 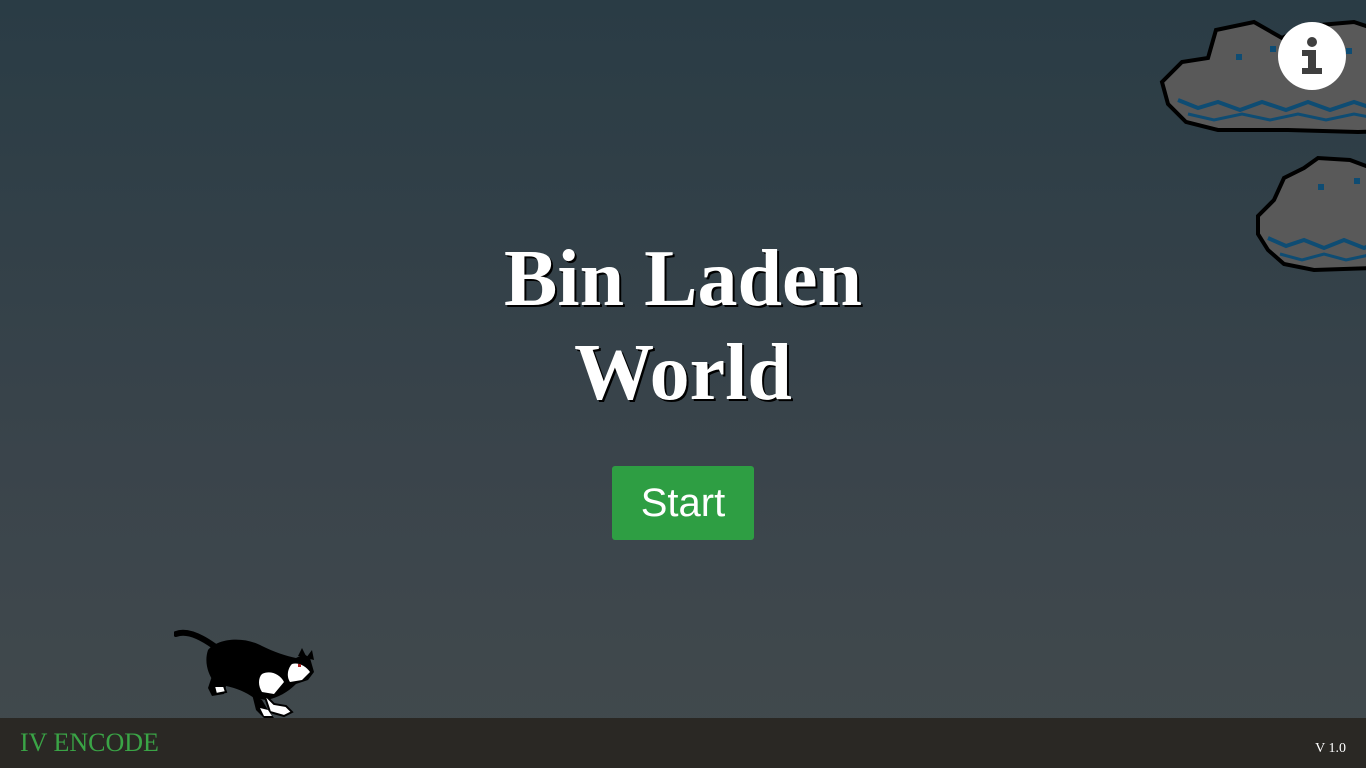 I want to click on title-line-1: Bin Laden, so click(x=683, y=279).